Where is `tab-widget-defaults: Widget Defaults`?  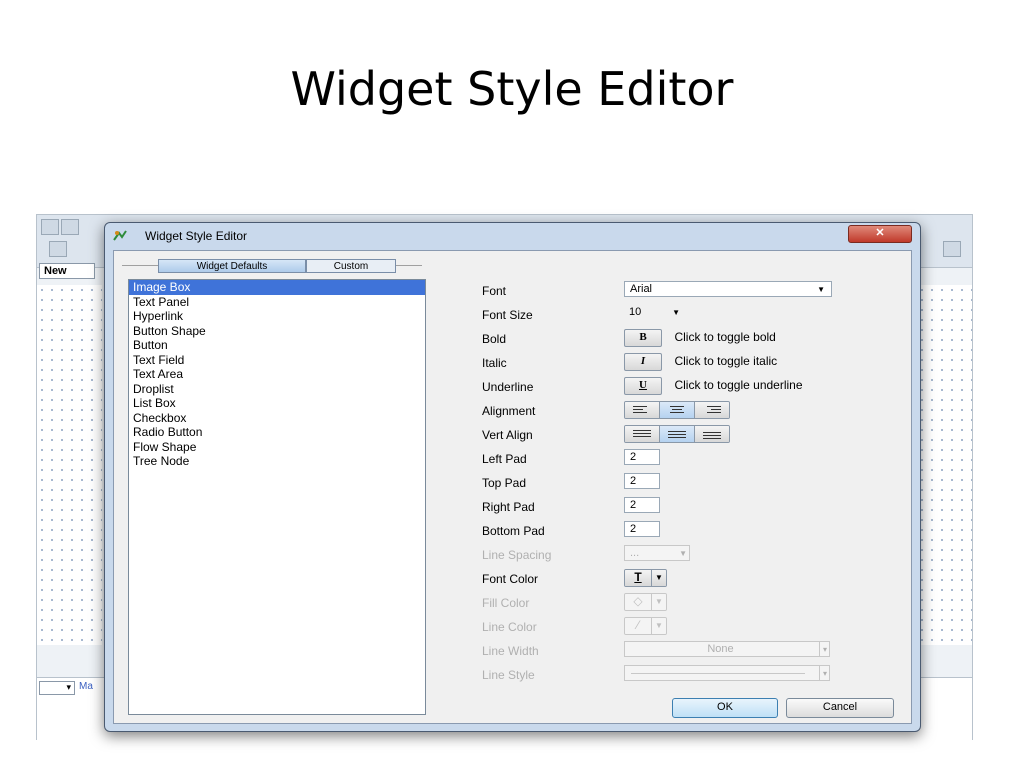 tab-widget-defaults: Widget Defaults is located at coordinates (232, 266).